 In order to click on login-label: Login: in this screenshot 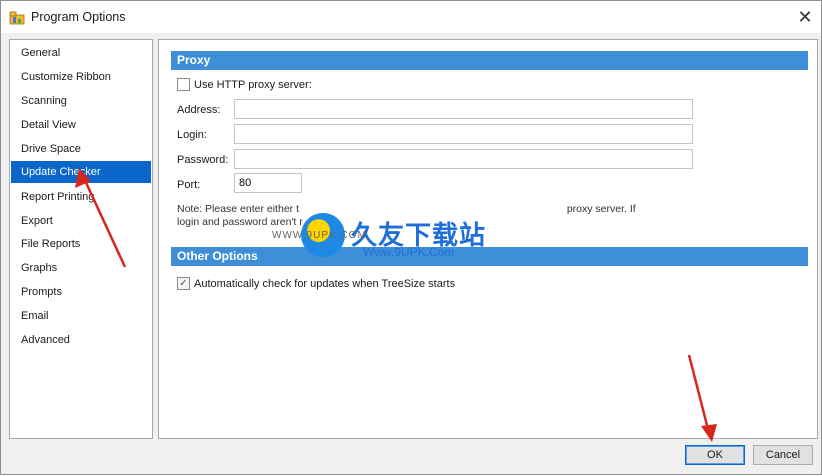, I will do `click(192, 135)`.